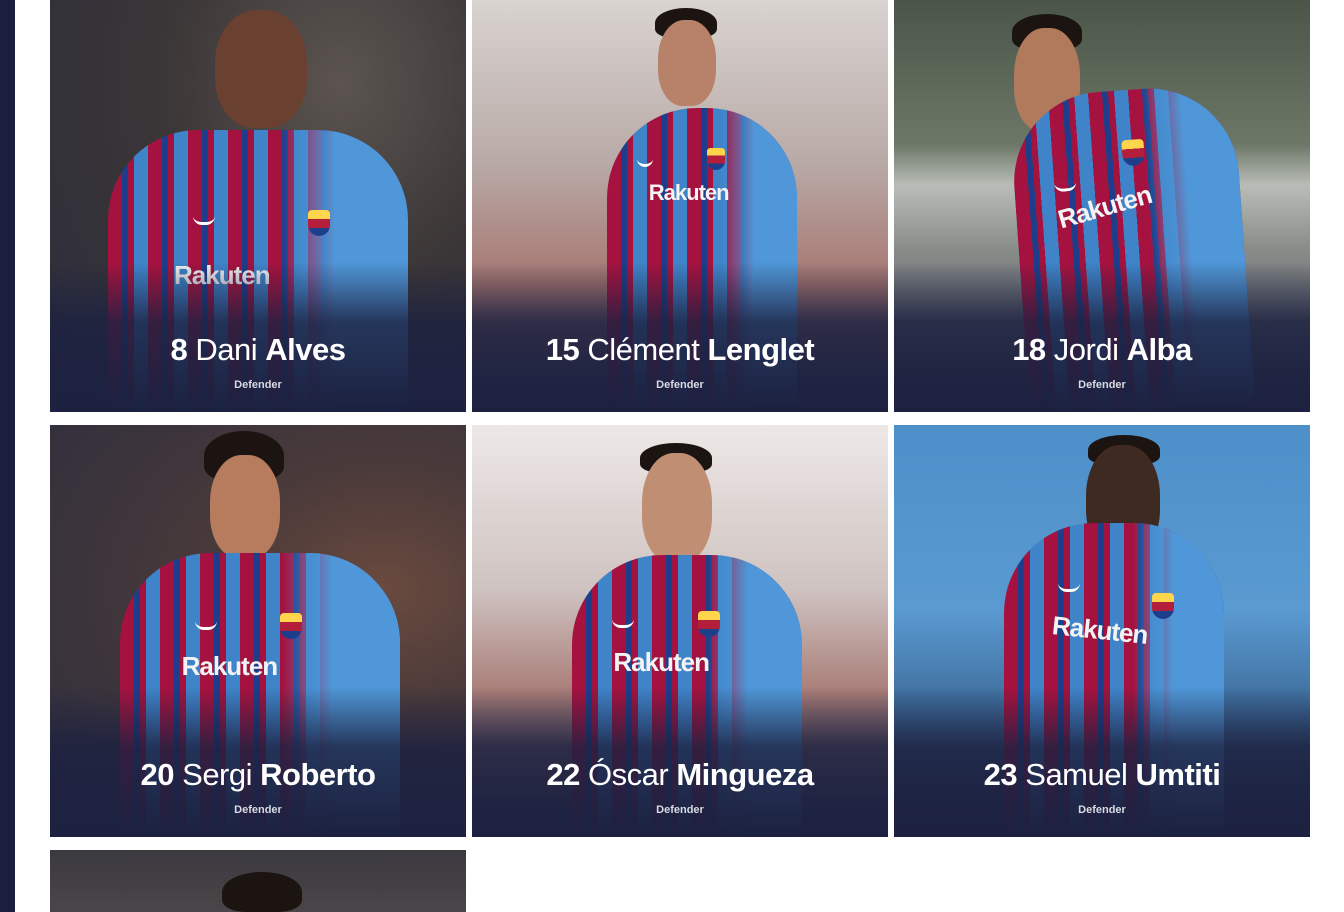  Describe the element at coordinates (1029, 349) in the screenshot. I see `player-number: 18` at that location.